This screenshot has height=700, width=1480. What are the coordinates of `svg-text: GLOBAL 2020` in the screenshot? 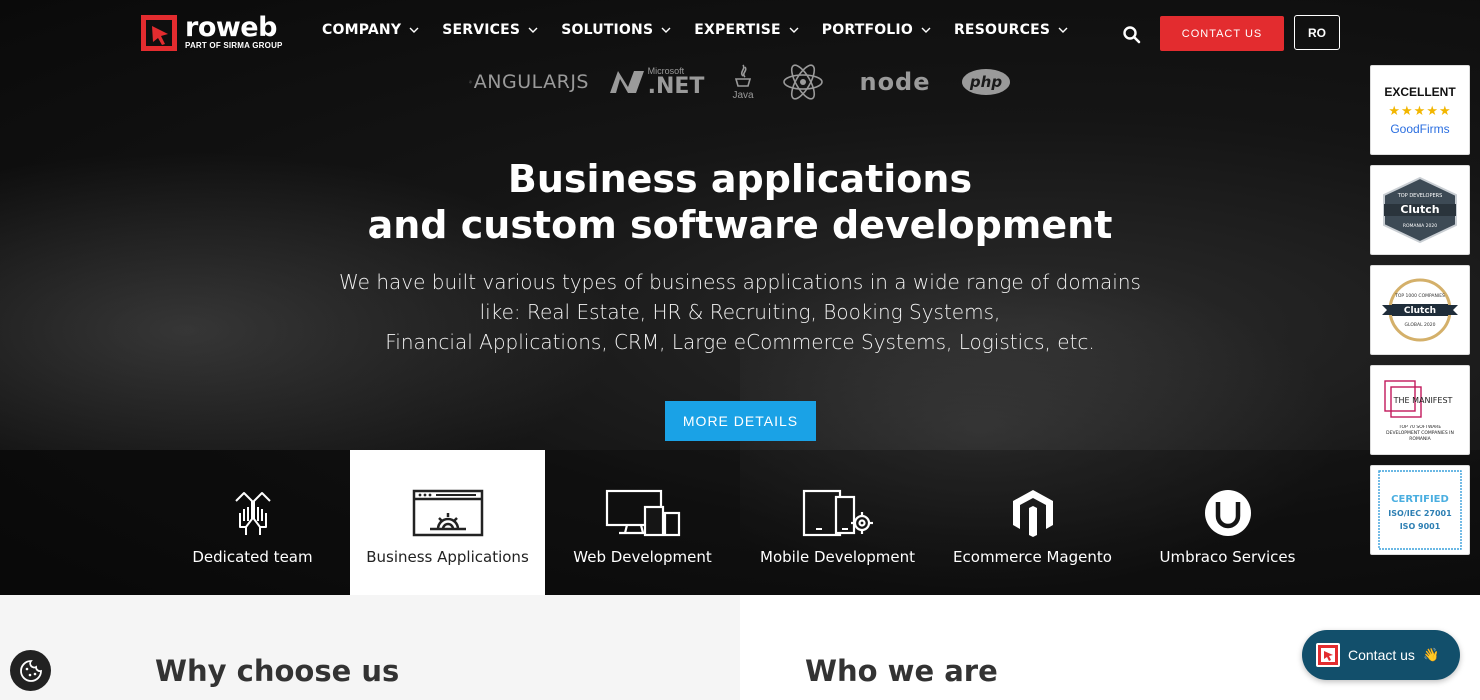 It's located at (1420, 325).